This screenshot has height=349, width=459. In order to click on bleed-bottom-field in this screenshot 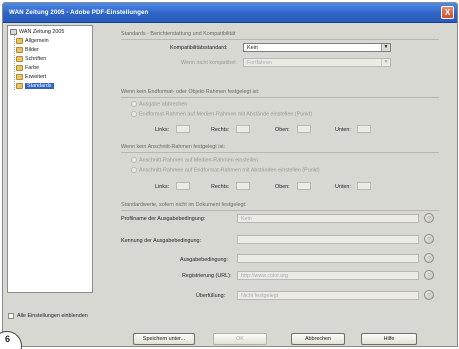, I will do `click(364, 186)`.